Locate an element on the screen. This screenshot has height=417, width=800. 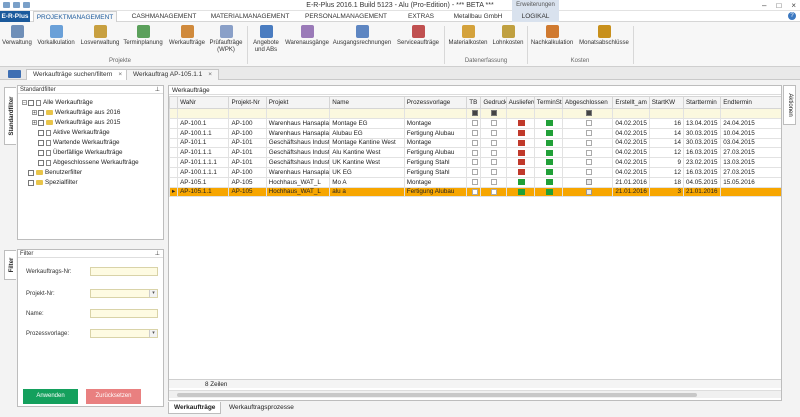
tree-node-2015: + Werkaufträge aus 2015 is located at coordinates (76, 122).